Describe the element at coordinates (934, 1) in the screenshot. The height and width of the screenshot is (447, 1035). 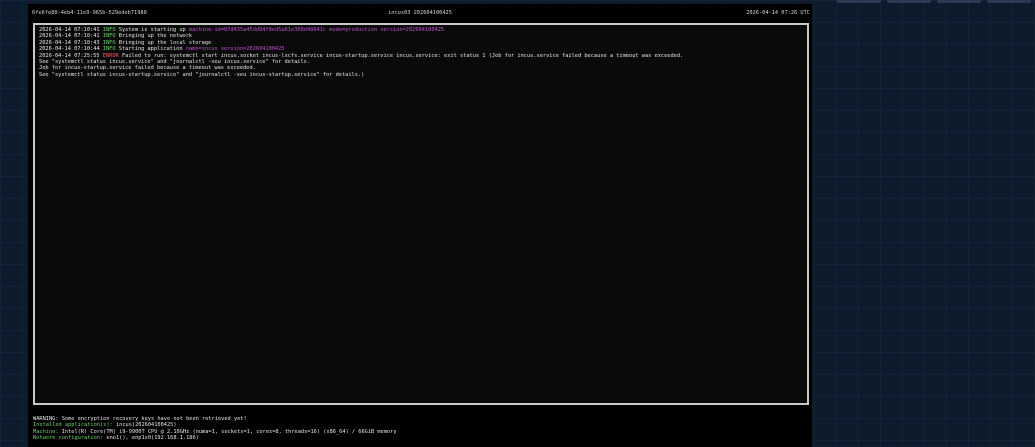
I see `top-toolbar` at that location.